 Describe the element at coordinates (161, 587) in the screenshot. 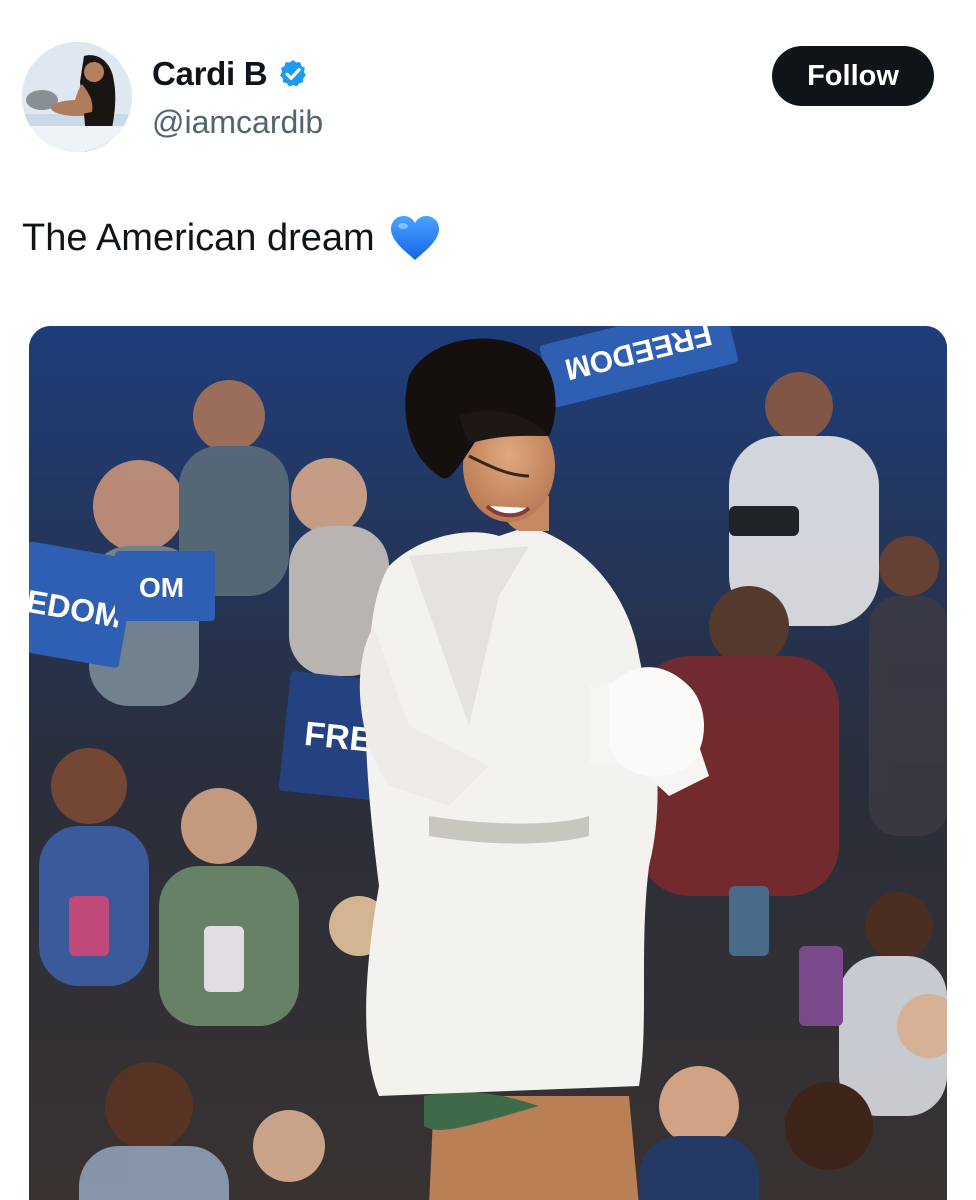

I see `sign-om: OM` at that location.